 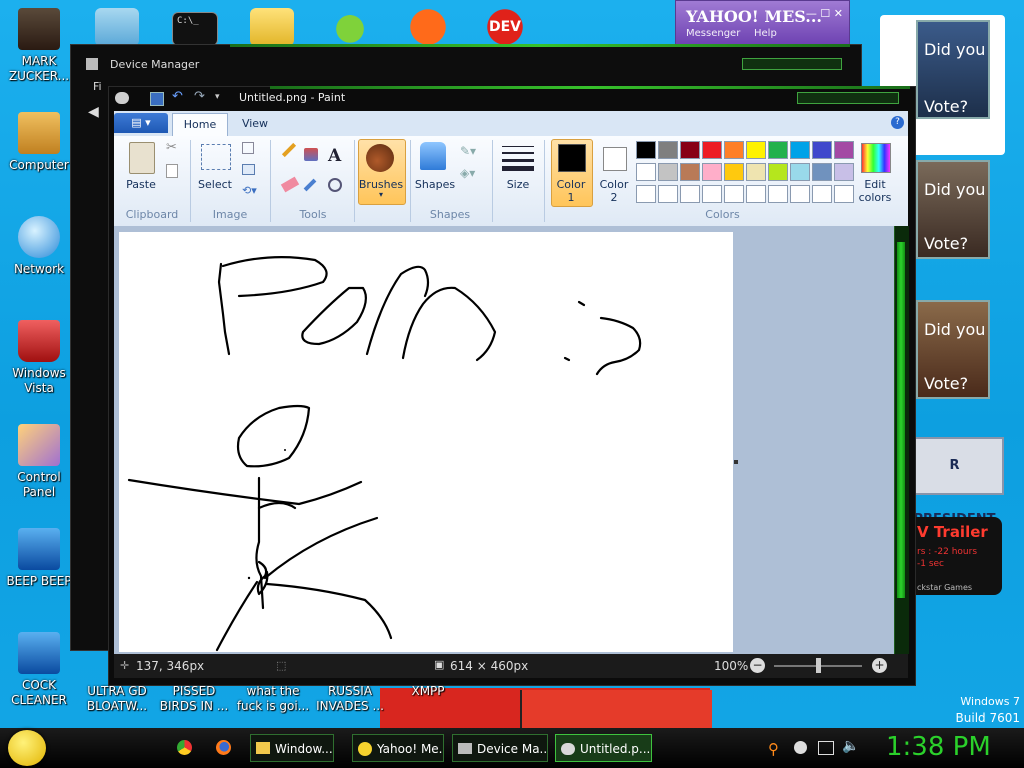 I want to click on device-manager-window-controls, so click(x=792, y=64).